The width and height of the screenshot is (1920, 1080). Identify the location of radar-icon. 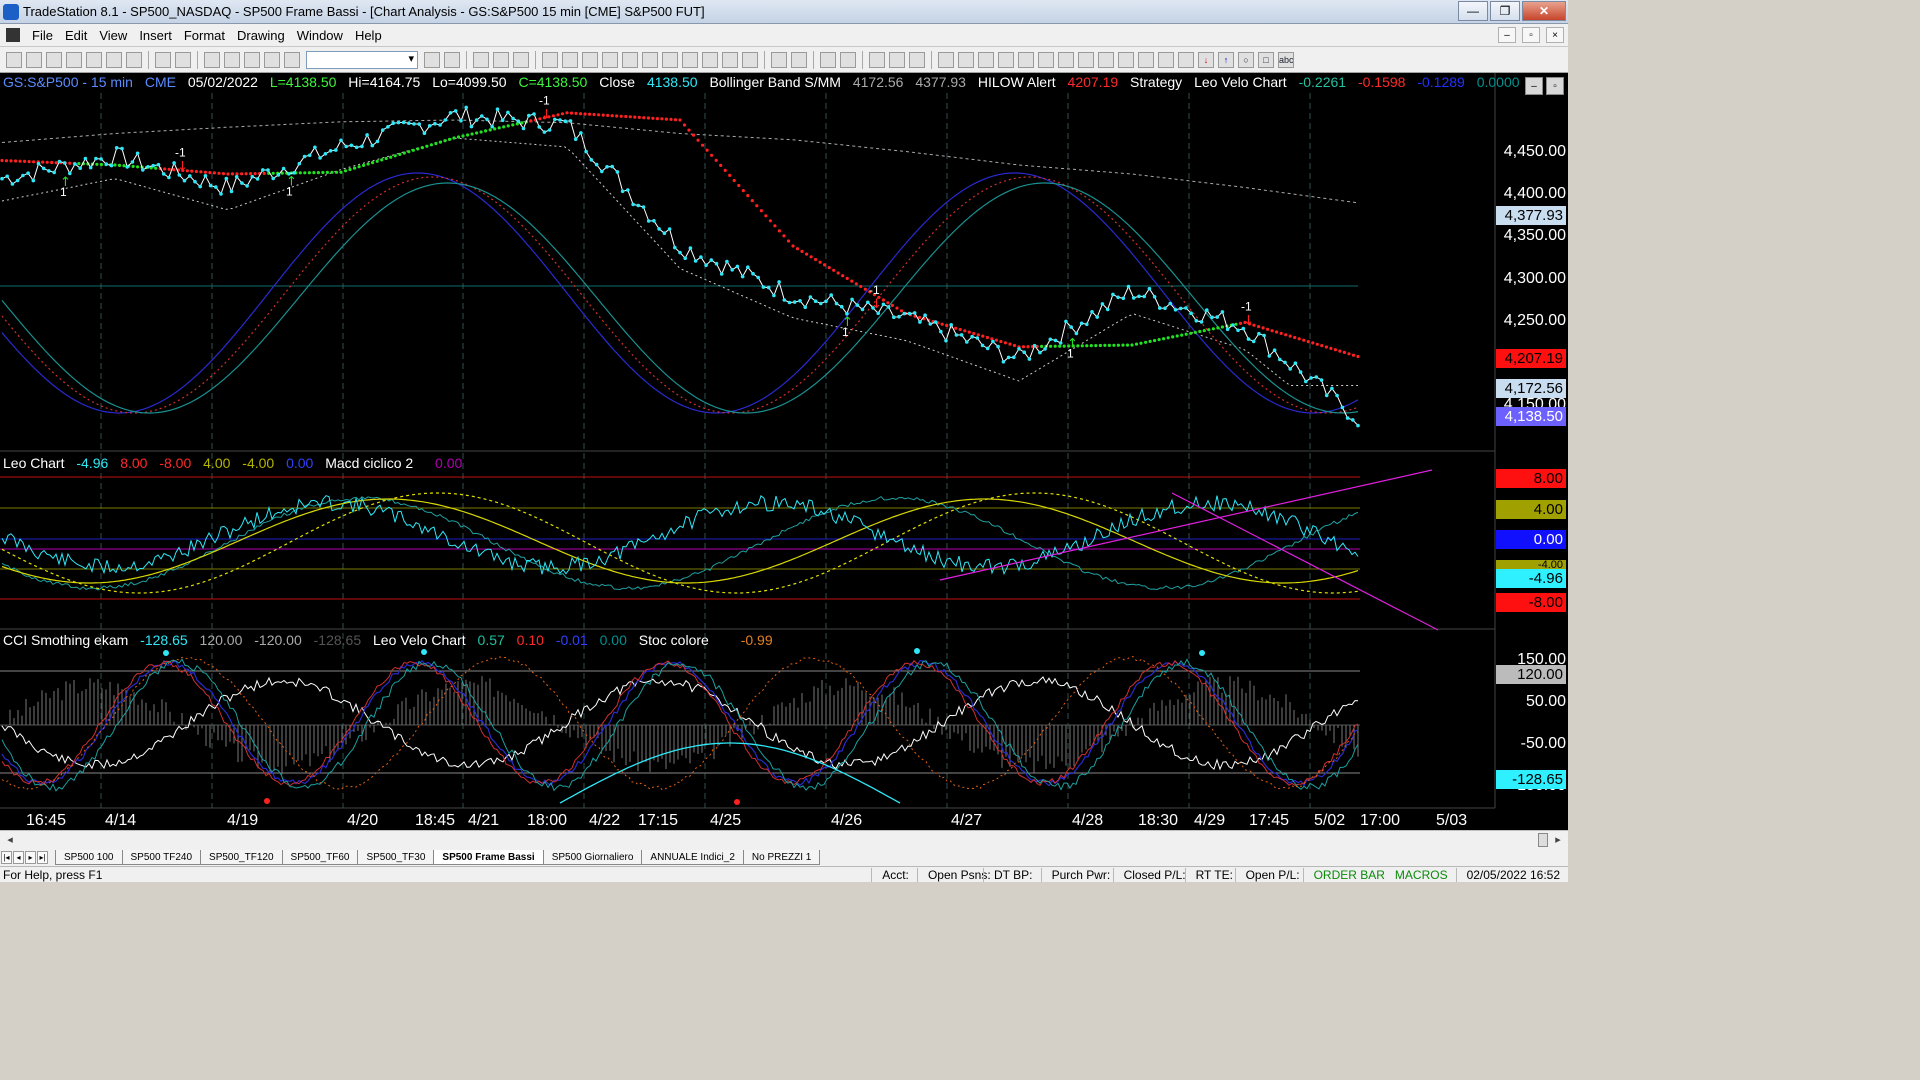
(501, 59).